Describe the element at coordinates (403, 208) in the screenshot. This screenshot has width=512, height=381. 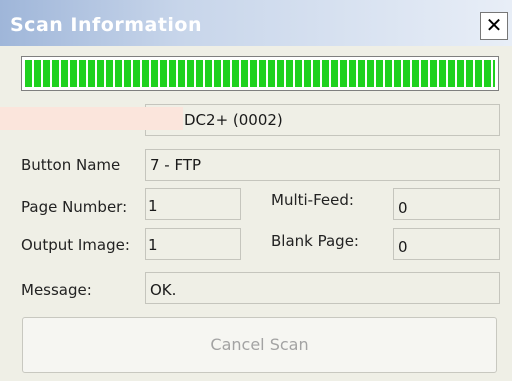
I see `multi-feed-value: 0` at that location.